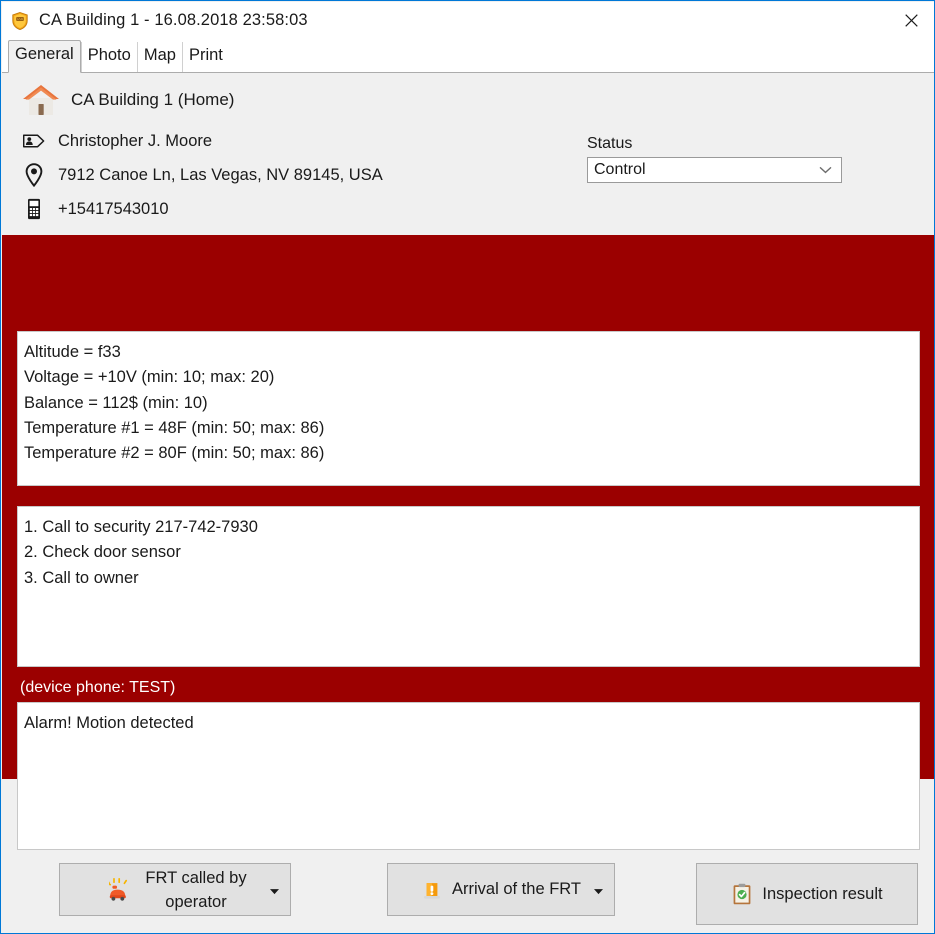 The height and width of the screenshot is (934, 935). I want to click on tab-photo-label: Photo, so click(109, 55).